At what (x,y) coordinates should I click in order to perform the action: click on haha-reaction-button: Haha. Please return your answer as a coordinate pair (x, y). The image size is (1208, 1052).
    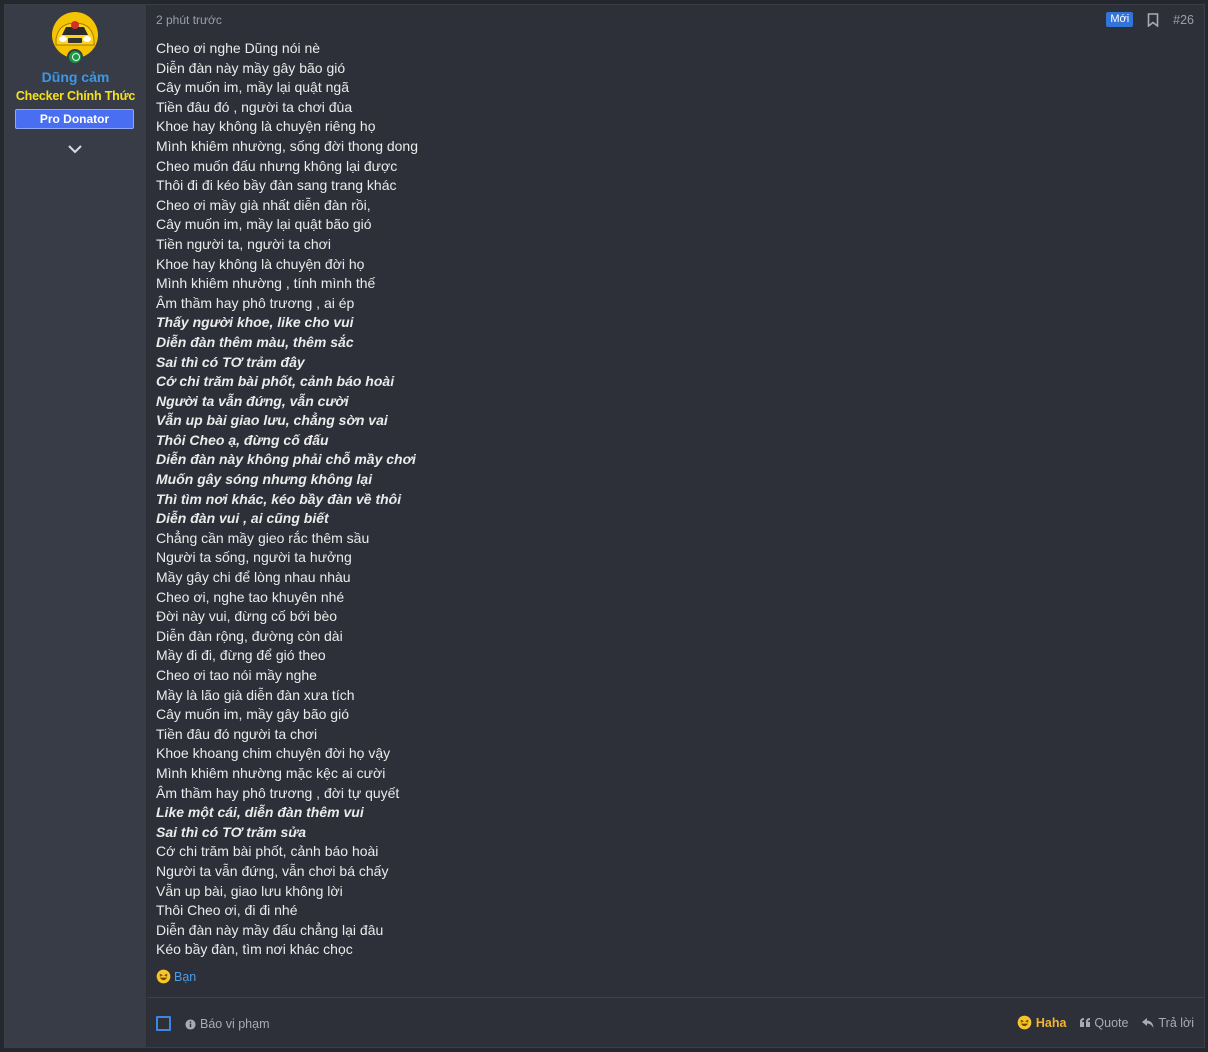
    Looking at the image, I should click on (1042, 1022).